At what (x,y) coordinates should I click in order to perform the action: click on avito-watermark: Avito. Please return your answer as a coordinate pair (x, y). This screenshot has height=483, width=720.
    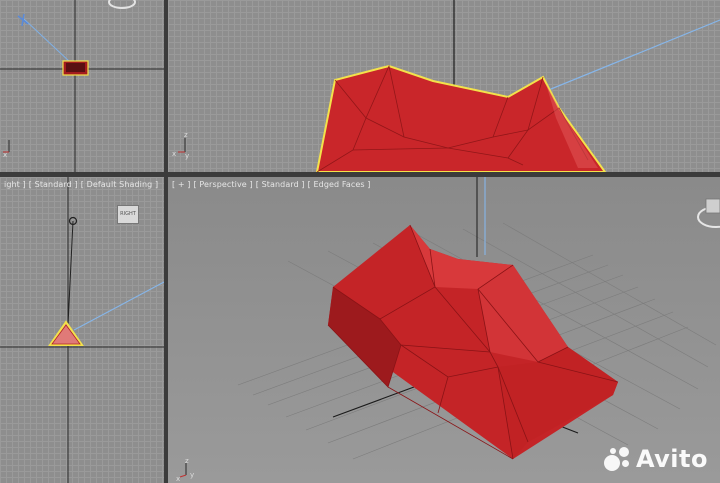
    Looking at the image, I should click on (655, 459).